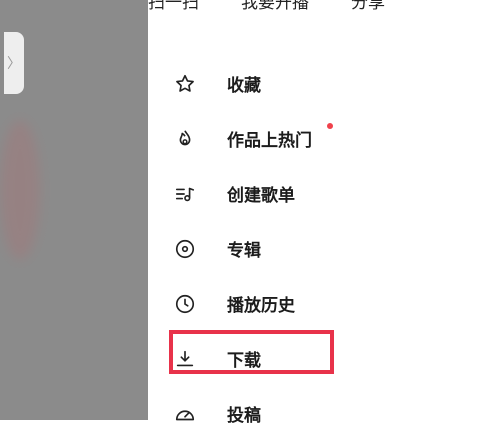 This screenshot has height=441, width=486. Describe the element at coordinates (185, 414) in the screenshot. I see `upload-icon` at that location.